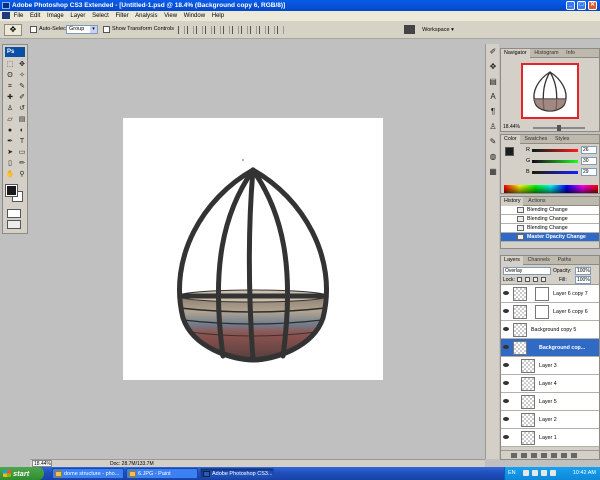 The width and height of the screenshot is (600, 480). Describe the element at coordinates (208, 30) in the screenshot. I see `align-left-icon` at that location.